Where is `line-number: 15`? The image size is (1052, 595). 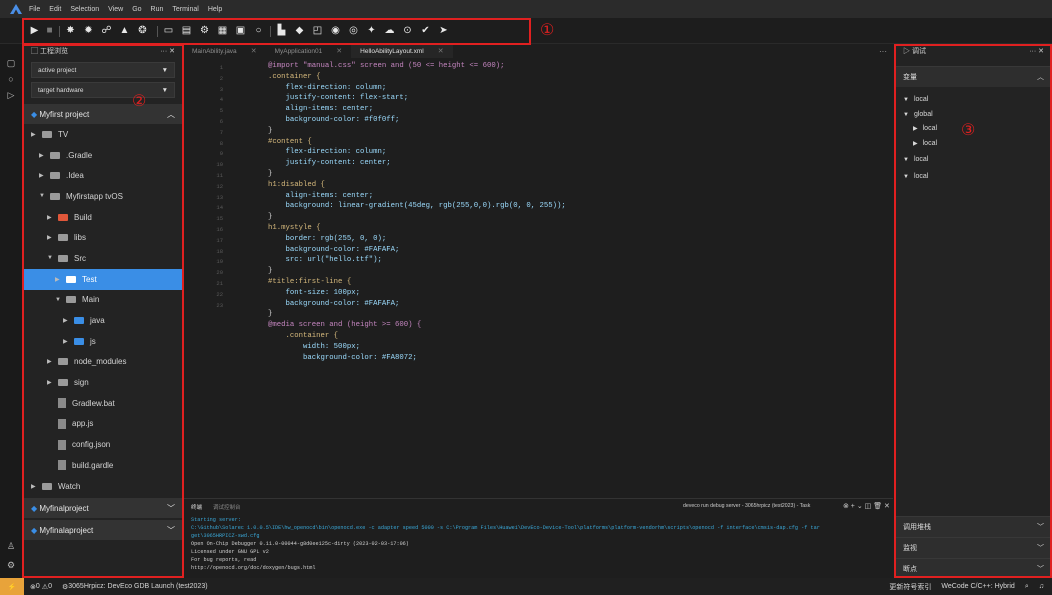
line-number: 15 is located at coordinates (219, 219).